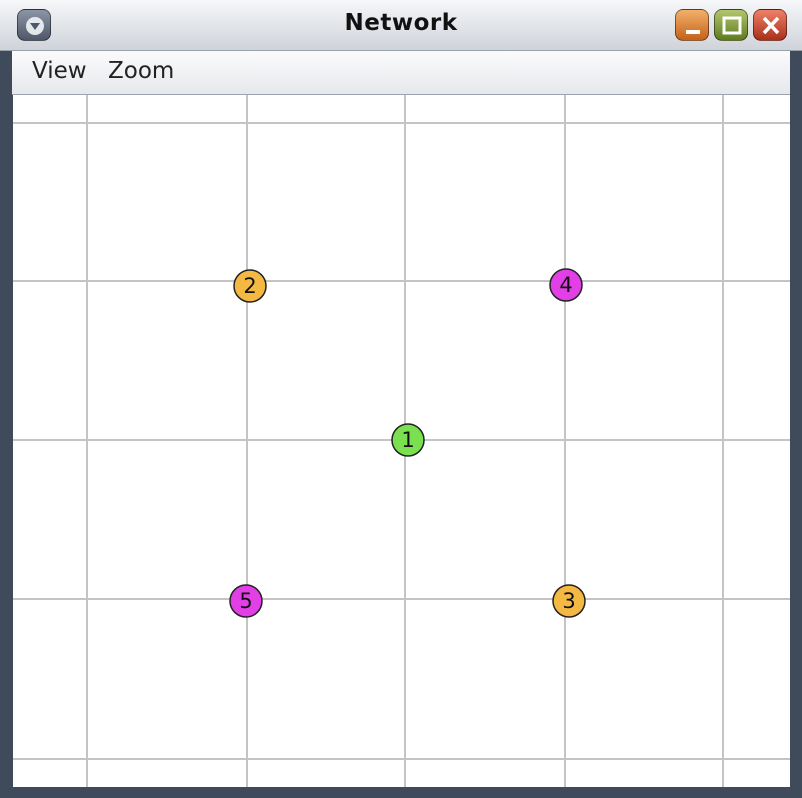 The image size is (802, 798). I want to click on graph-node-5: 5, so click(246, 601).